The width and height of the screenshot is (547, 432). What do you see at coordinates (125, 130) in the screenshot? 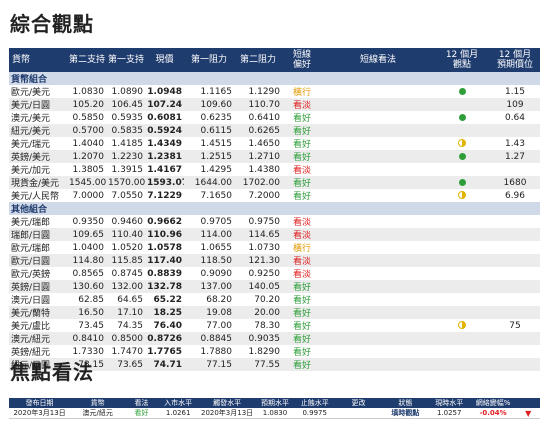
I see `support-1: 0.5835` at bounding box center [125, 130].